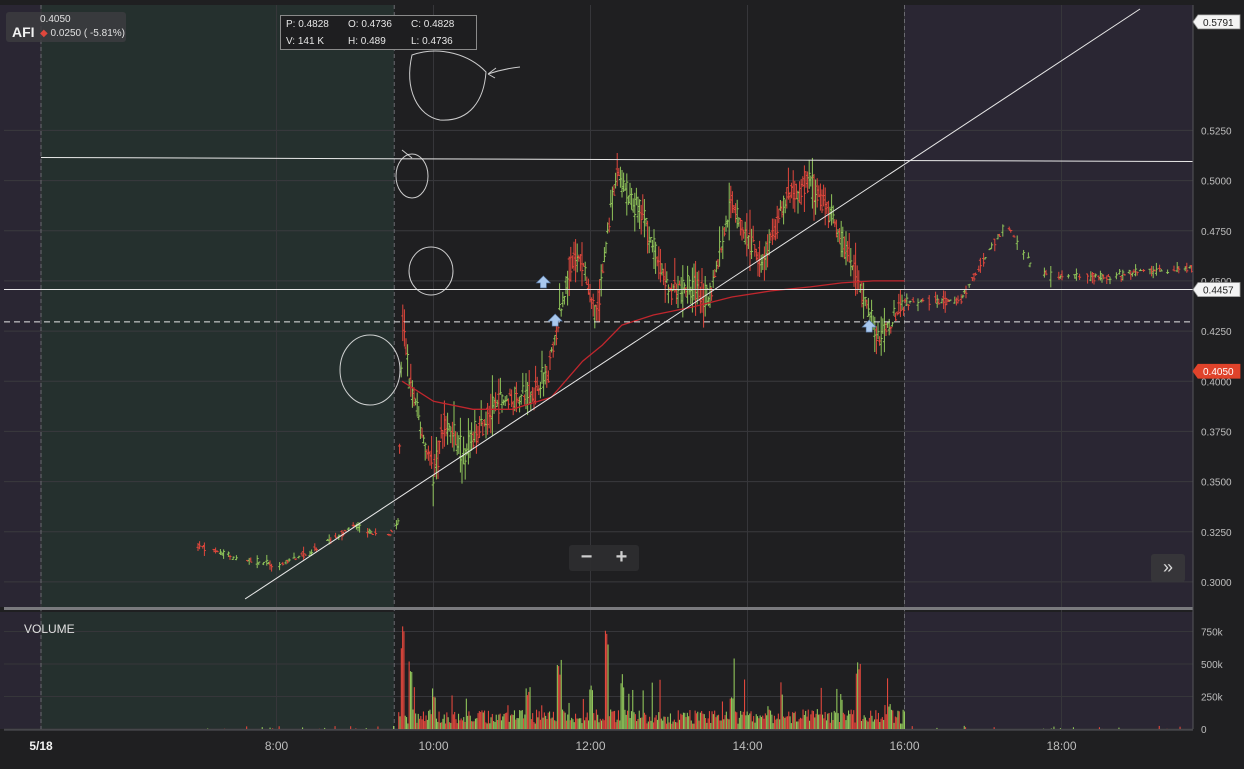 The image size is (1244, 769). Describe the element at coordinates (1048, 670) in the screenshot. I see `session-band-afterhours` at that location.